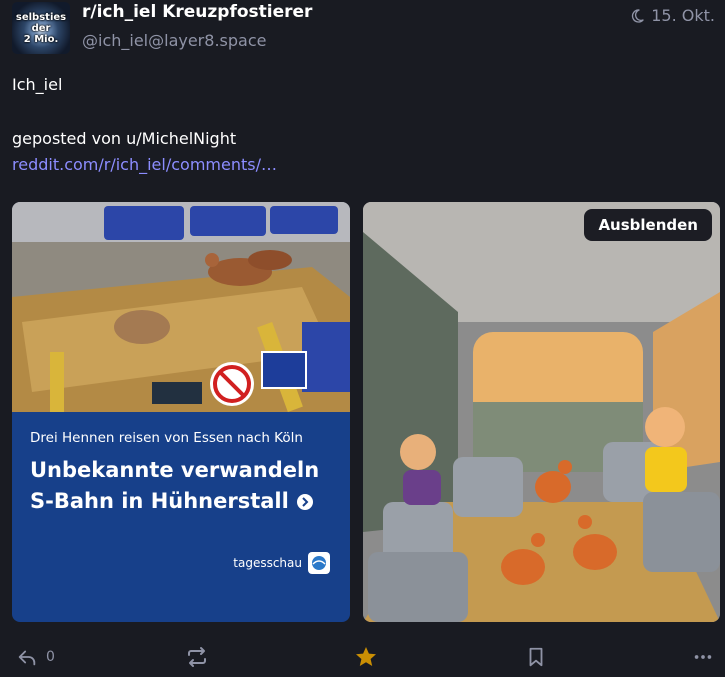  I want to click on post-text-title: Ich_iel, so click(37, 84).